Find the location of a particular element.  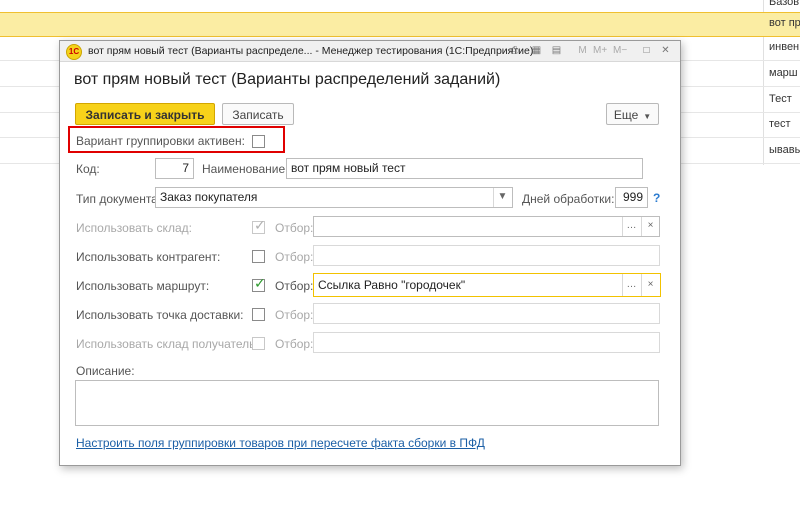

days-label: Дней обработки: is located at coordinates (568, 199).